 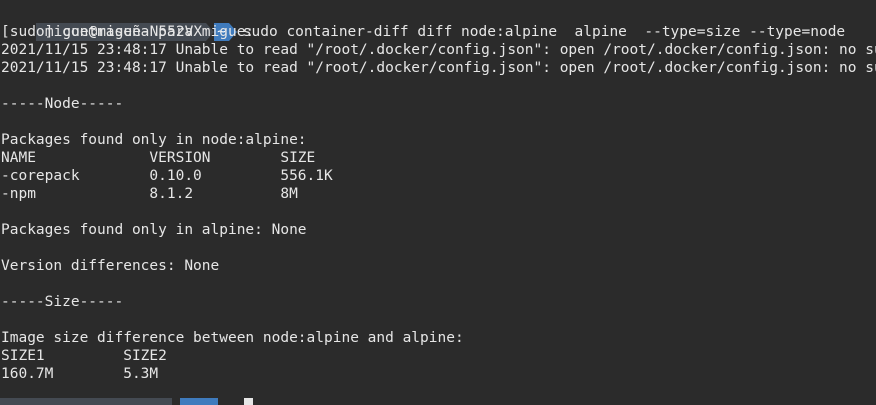 I want to click on prompt-user-host-partial, so click(x=86, y=401).